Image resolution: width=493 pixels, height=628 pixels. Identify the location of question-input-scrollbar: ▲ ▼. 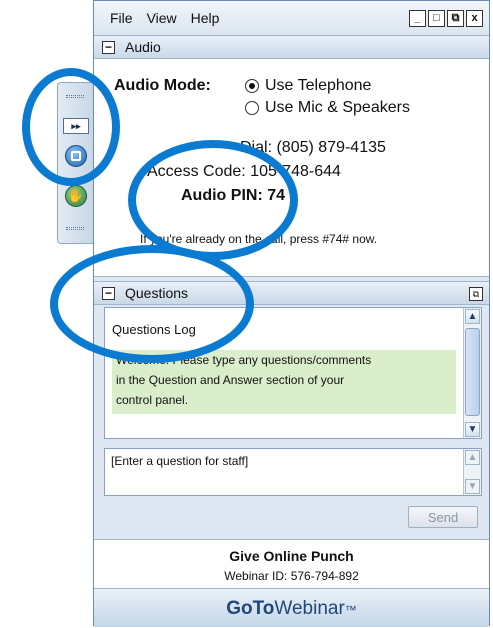
(472, 472).